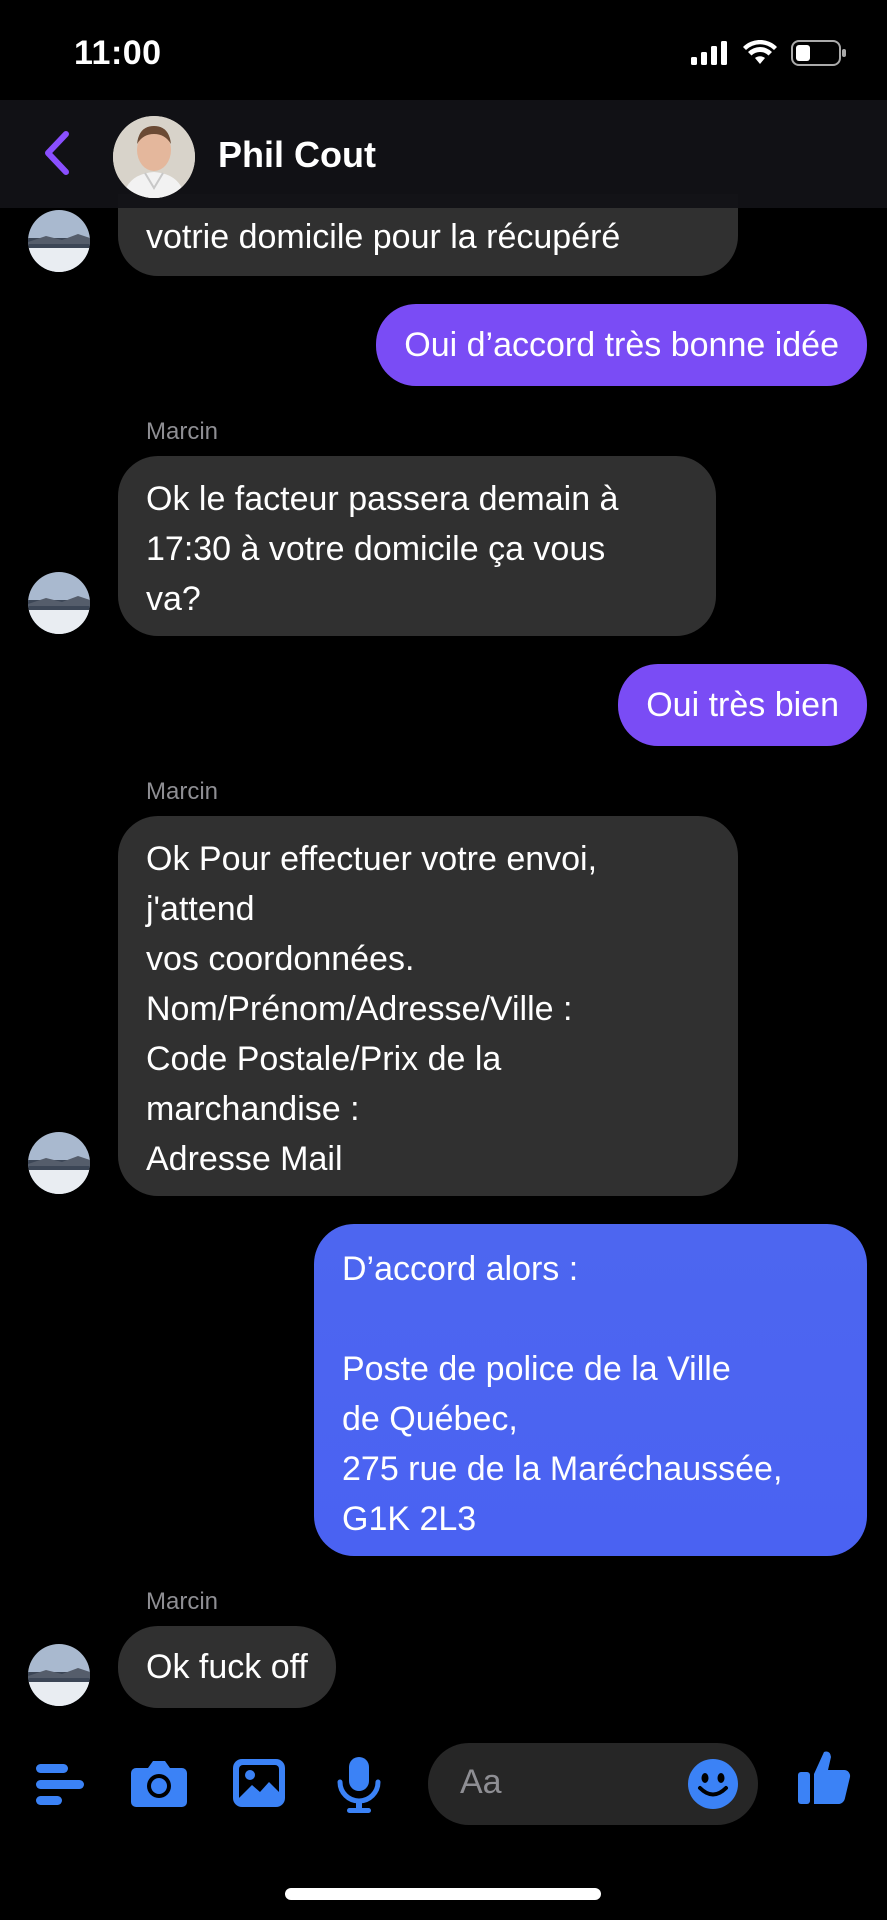 The width and height of the screenshot is (887, 1920). I want to click on status-icons, so click(769, 55).